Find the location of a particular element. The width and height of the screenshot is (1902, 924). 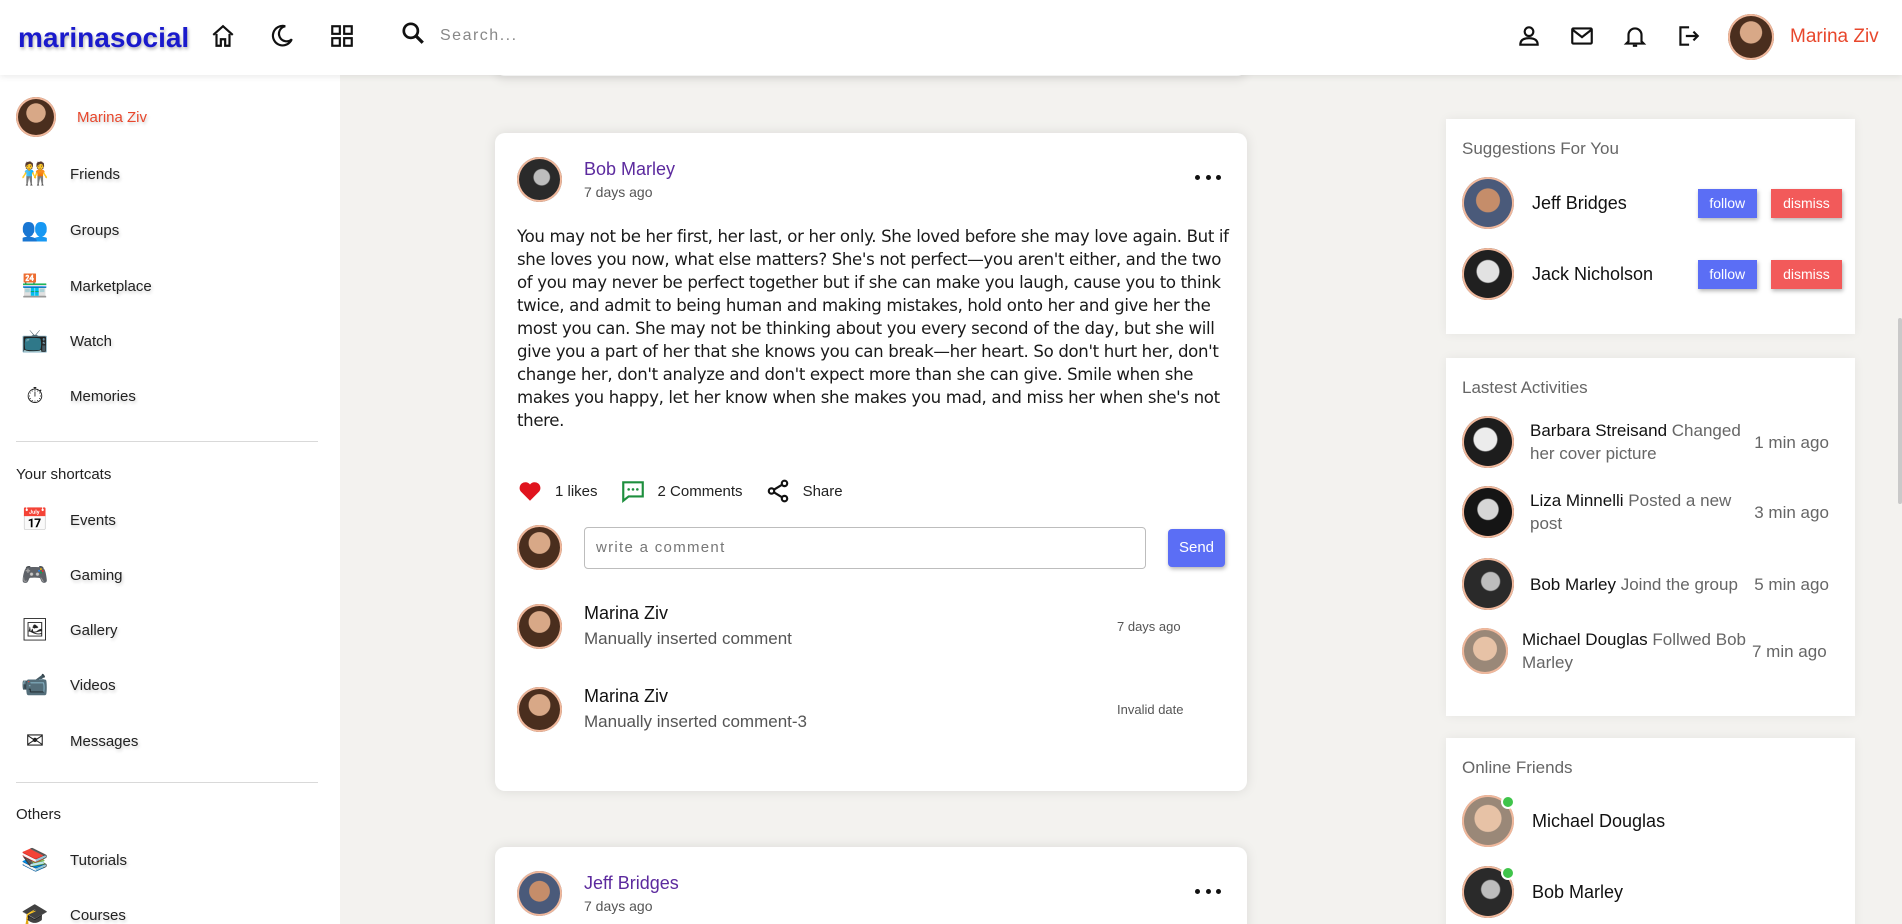

sidebar-item-watch: 📺 Watch is located at coordinates (64, 341).